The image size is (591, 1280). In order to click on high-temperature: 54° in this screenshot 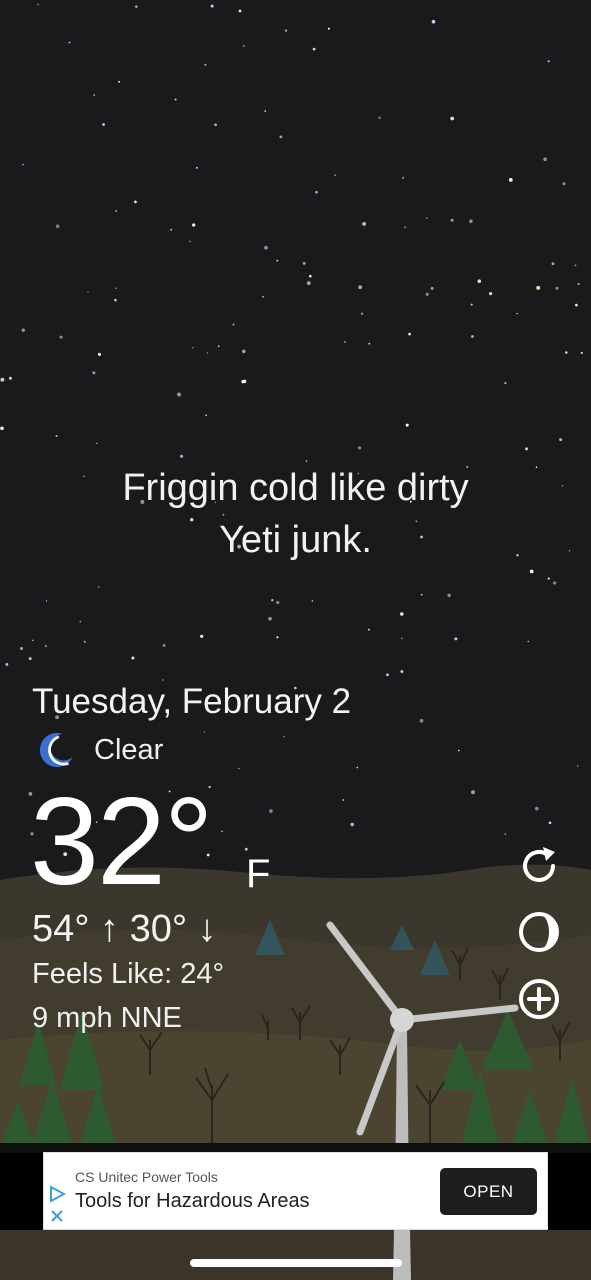, I will do `click(61, 929)`.